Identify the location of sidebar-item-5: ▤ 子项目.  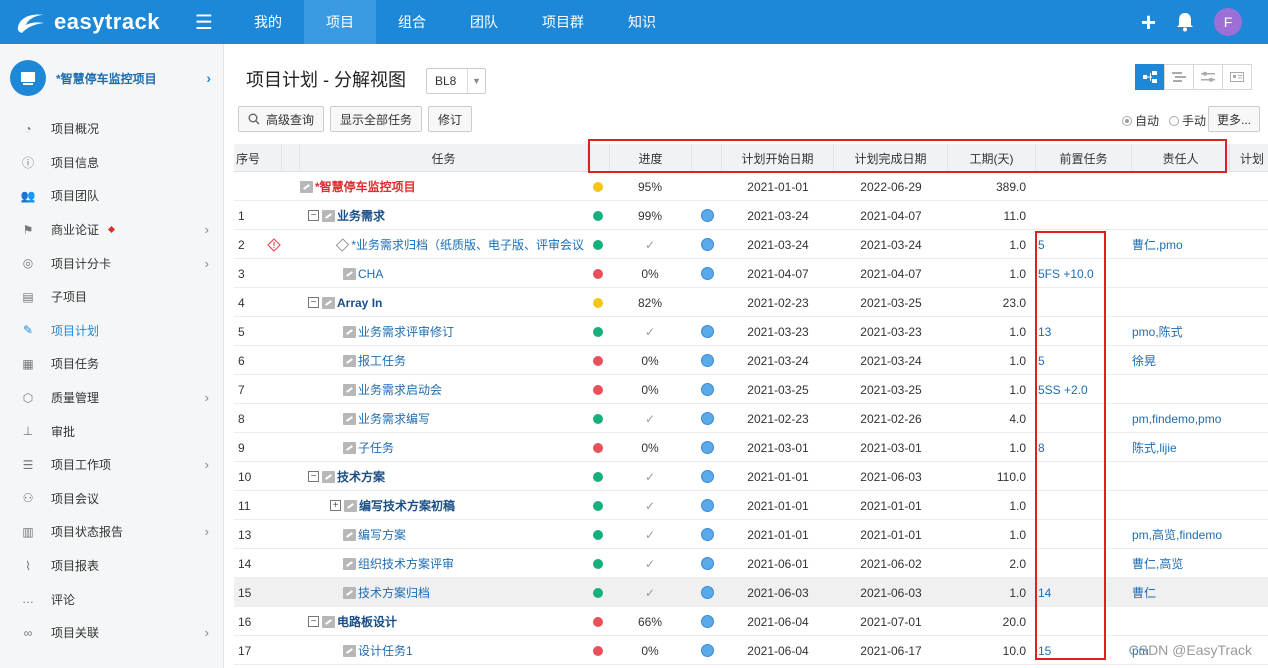
(111, 297).